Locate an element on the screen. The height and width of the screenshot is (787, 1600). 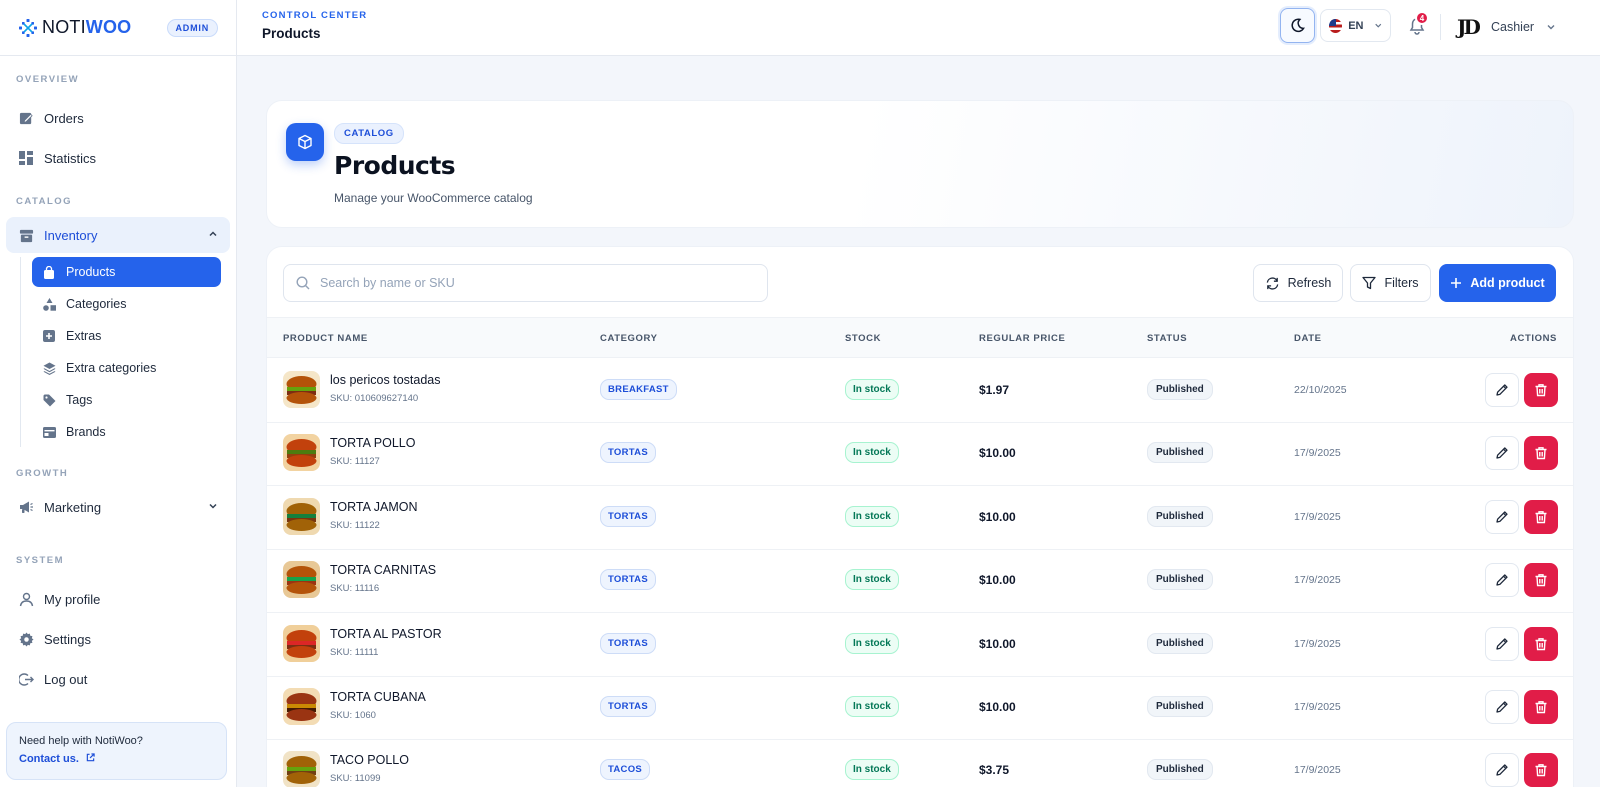
search-box is located at coordinates (525, 283).